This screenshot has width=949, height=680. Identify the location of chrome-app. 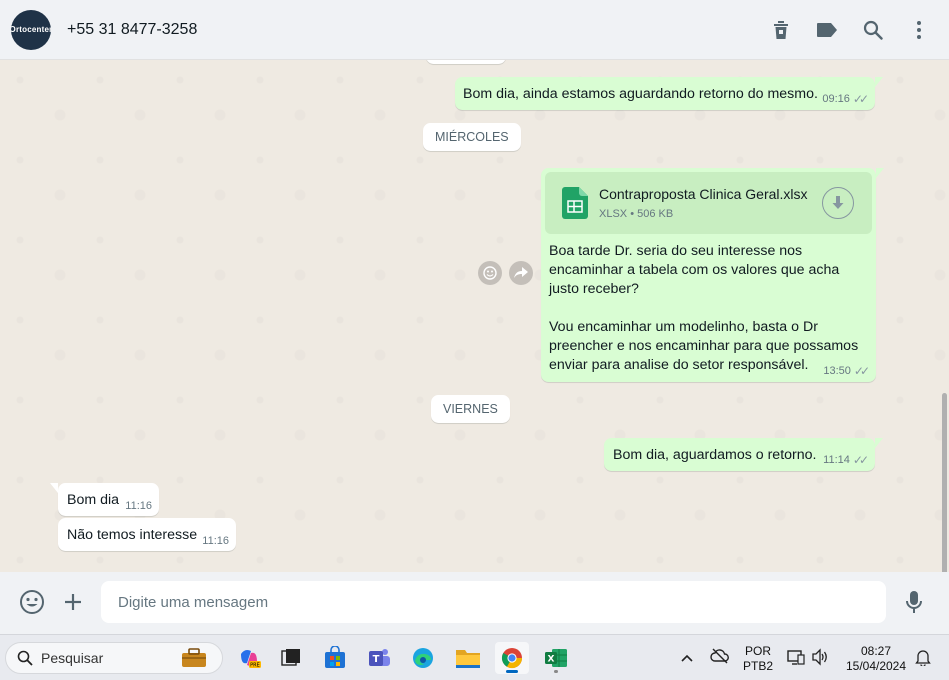
(512, 658).